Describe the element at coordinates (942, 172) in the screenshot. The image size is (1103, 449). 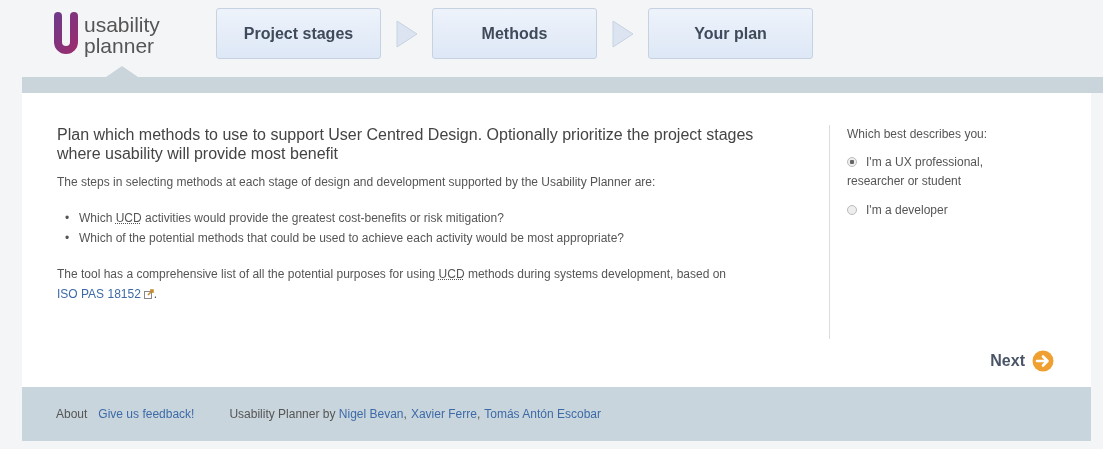
I see `radio-option: I'm a UX professional, researcher or student` at that location.